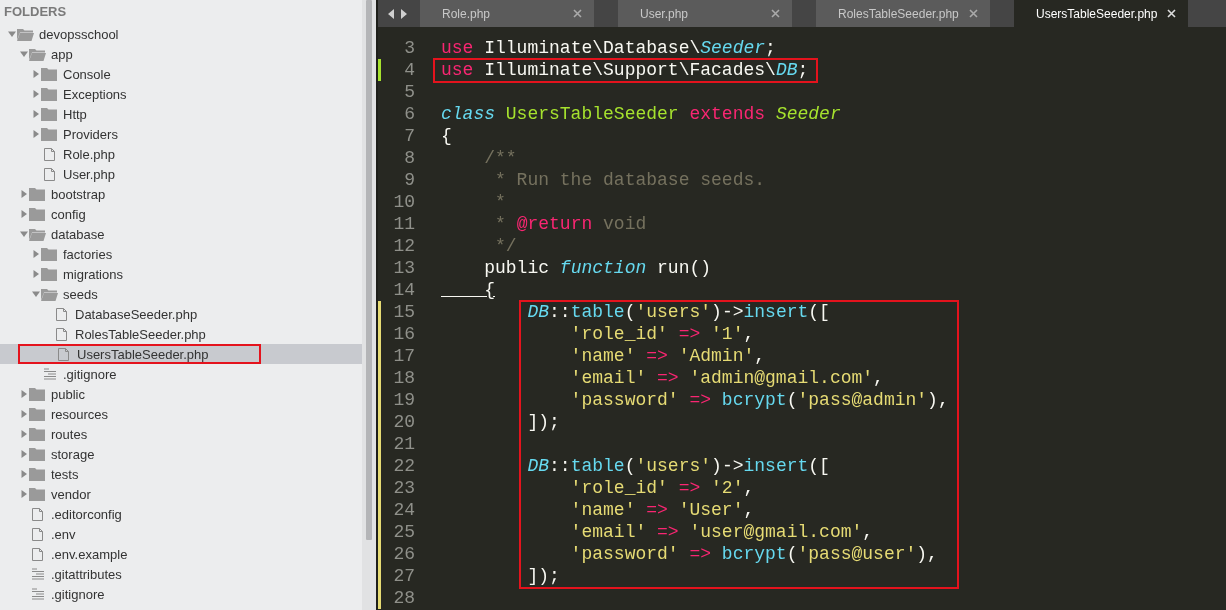 The width and height of the screenshot is (1226, 610). Describe the element at coordinates (753, 554) in the screenshot. I see `code-line: 'password' => bcrypt('pass@user'),` at that location.